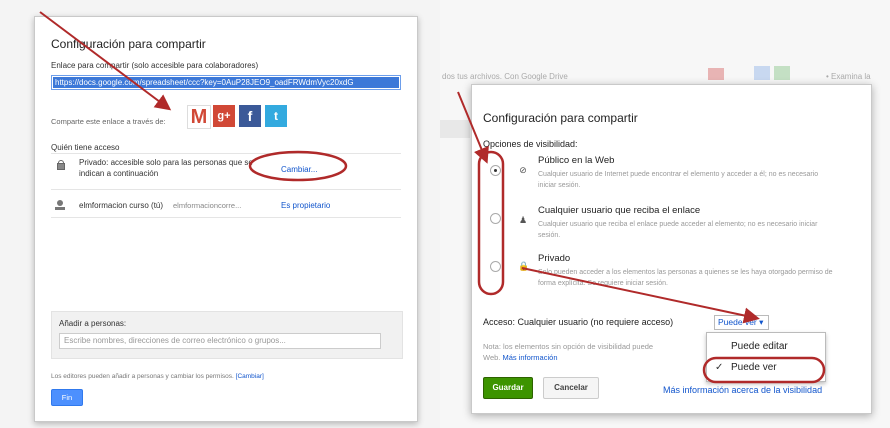 The image size is (890, 428). Describe the element at coordinates (571, 388) in the screenshot. I see `cancel-button: Cancelar` at that location.